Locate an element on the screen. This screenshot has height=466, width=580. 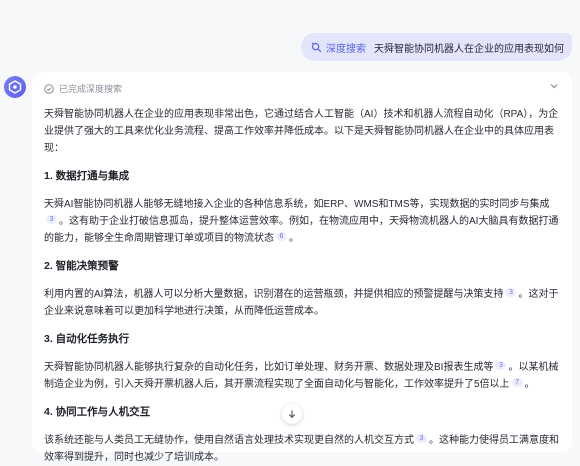
deep-search-tag: 深度搜索 is located at coordinates (338, 47).